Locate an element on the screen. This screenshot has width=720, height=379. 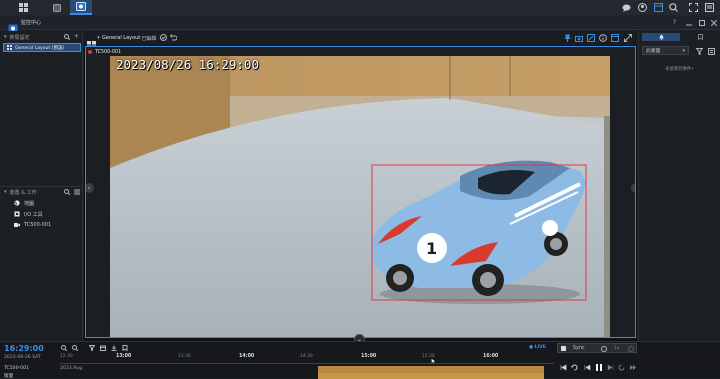
monitor-app-icon is located at coordinates (81, 6).